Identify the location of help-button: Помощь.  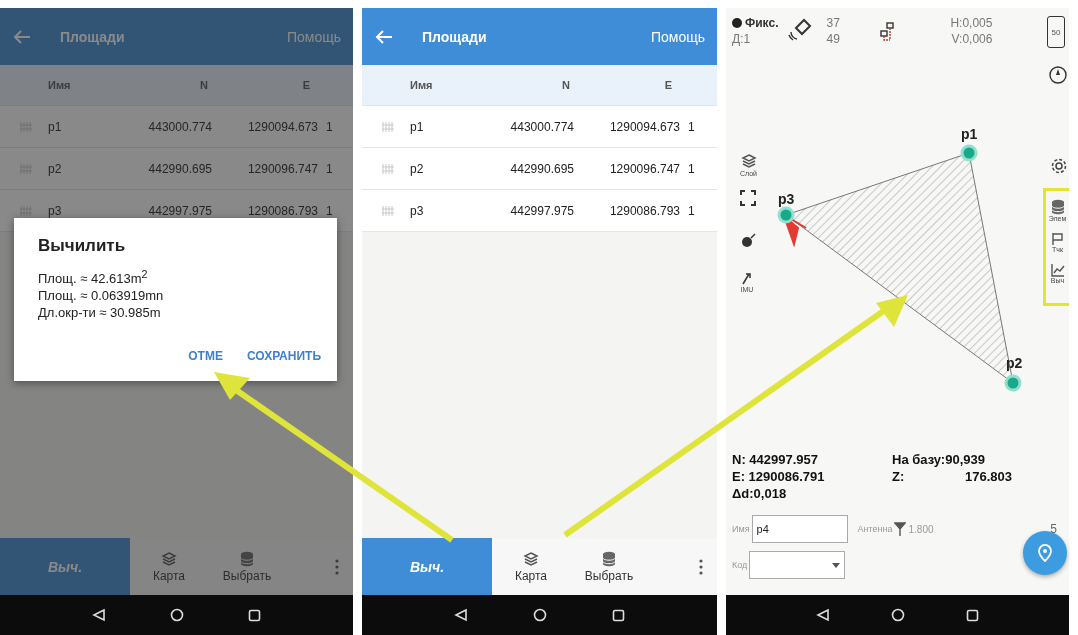
(677, 36).